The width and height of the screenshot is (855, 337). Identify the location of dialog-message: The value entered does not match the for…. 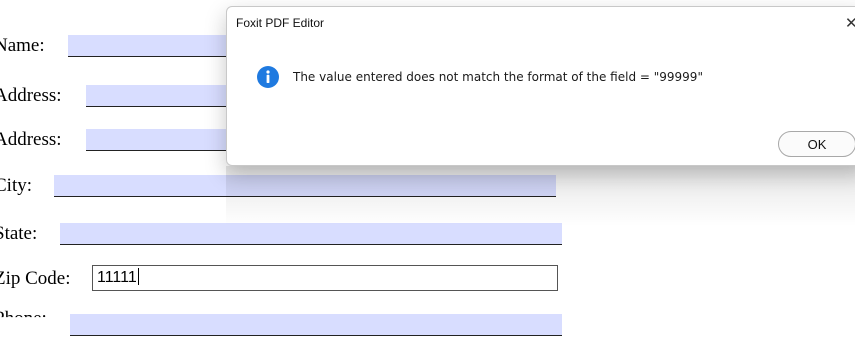
(498, 77).